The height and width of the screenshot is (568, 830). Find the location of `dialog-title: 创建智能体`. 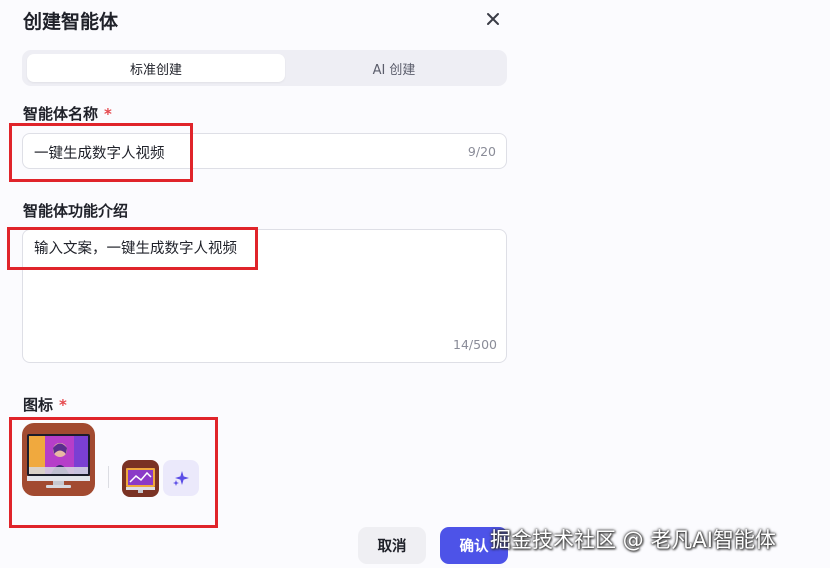

dialog-title: 创建智能体 is located at coordinates (71, 22).